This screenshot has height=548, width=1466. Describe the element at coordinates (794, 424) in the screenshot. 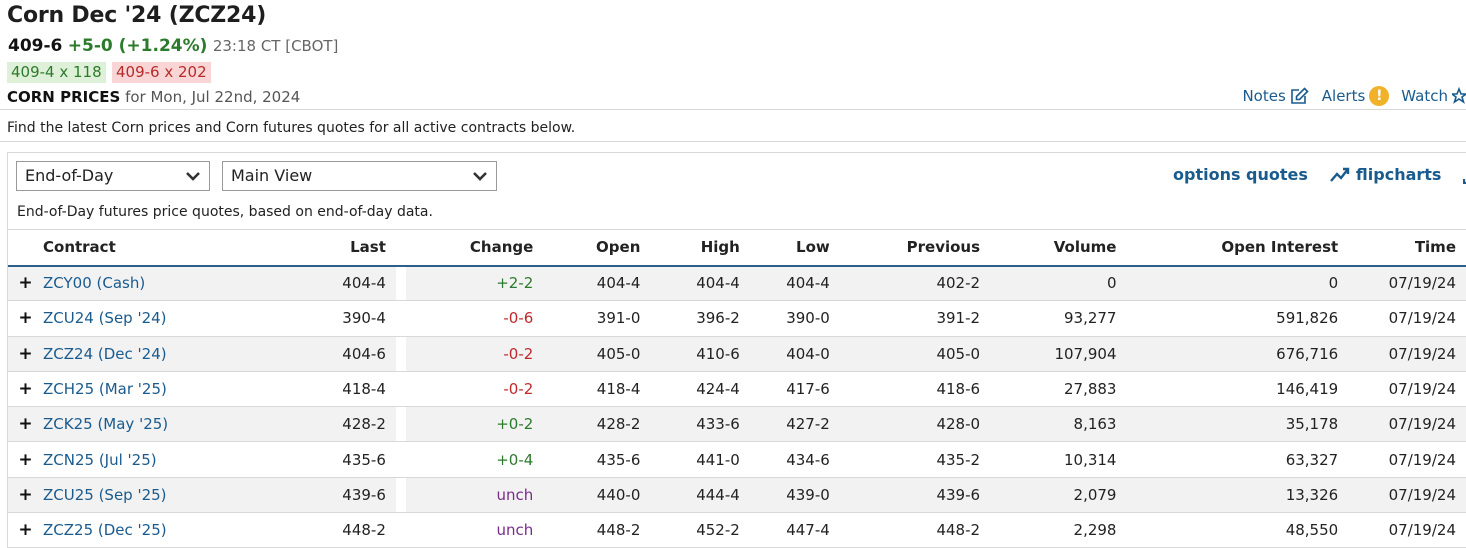

I see `cell-low: 427-2` at that location.